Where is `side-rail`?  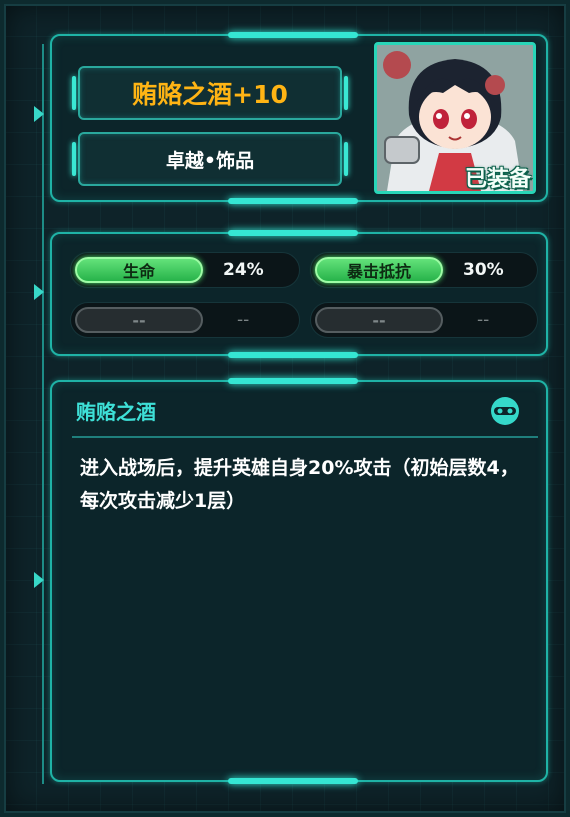 side-rail is located at coordinates (43, 414).